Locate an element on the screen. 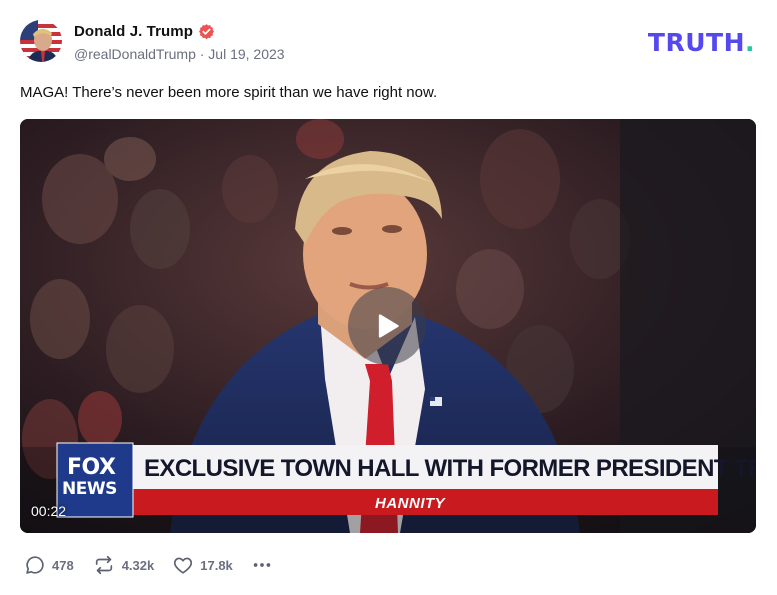  retruth-button: 4.32k is located at coordinates (123, 565).